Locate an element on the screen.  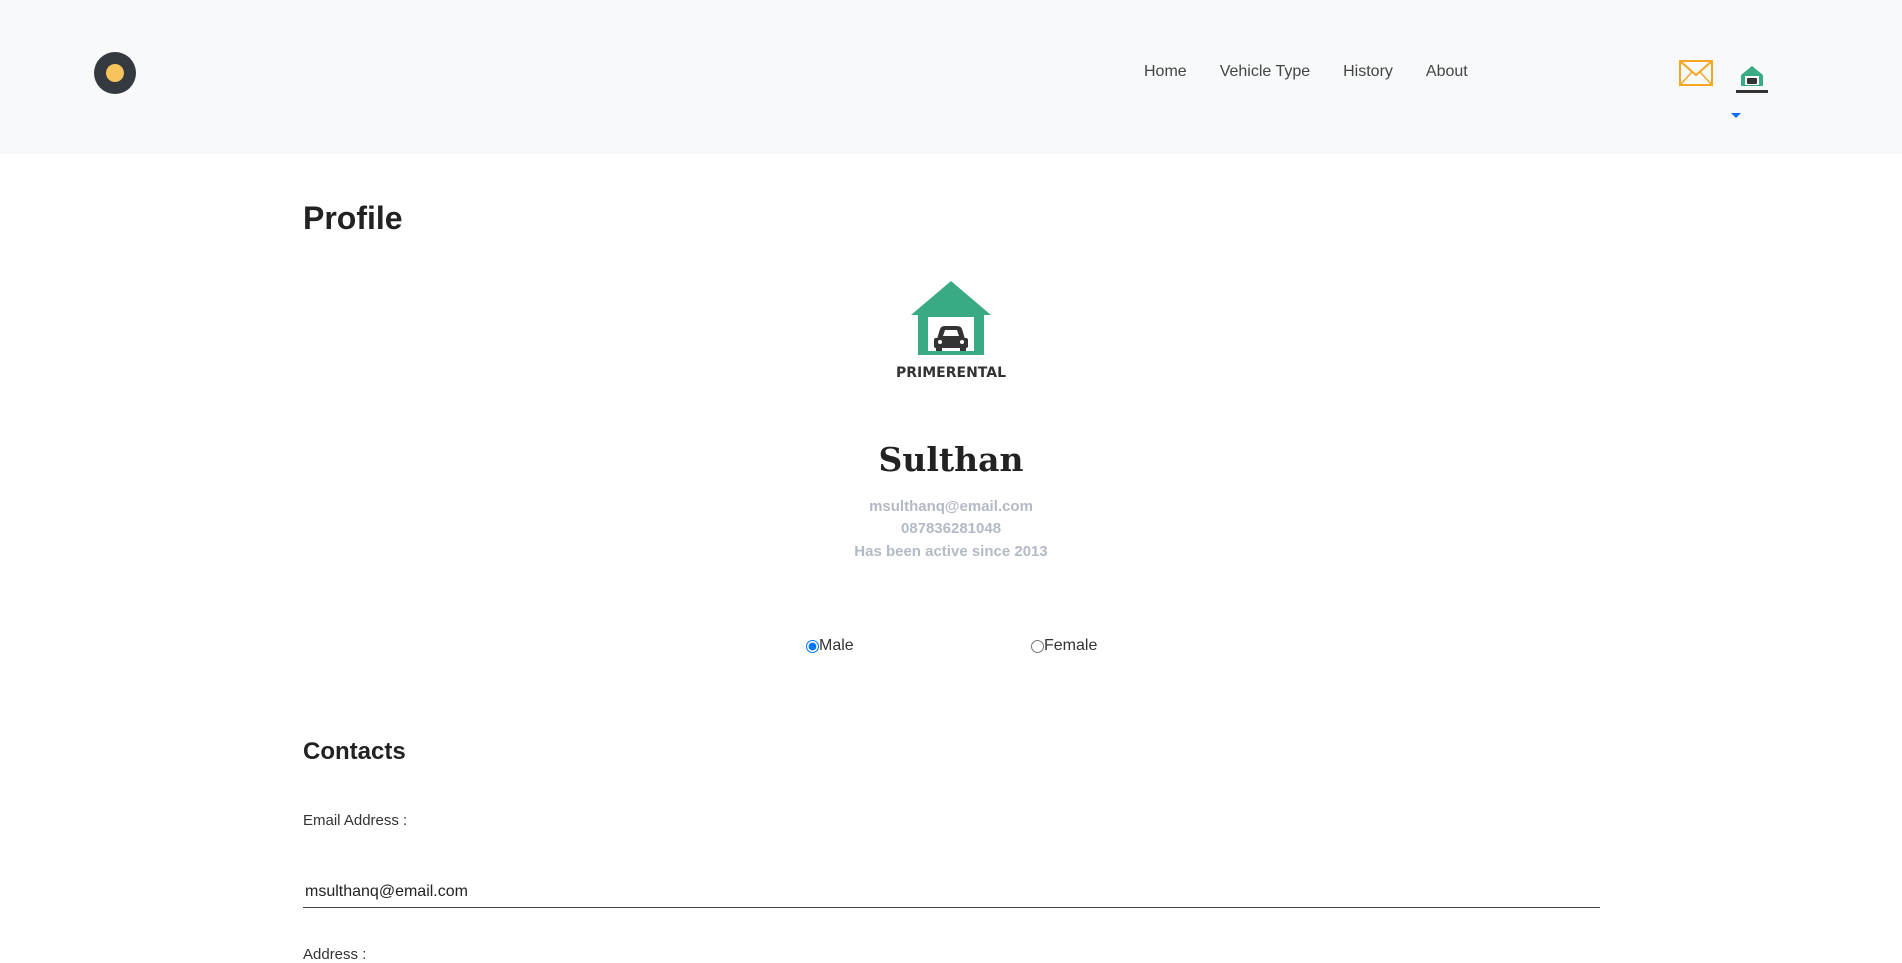
user-name: Sulthan is located at coordinates (951, 459).